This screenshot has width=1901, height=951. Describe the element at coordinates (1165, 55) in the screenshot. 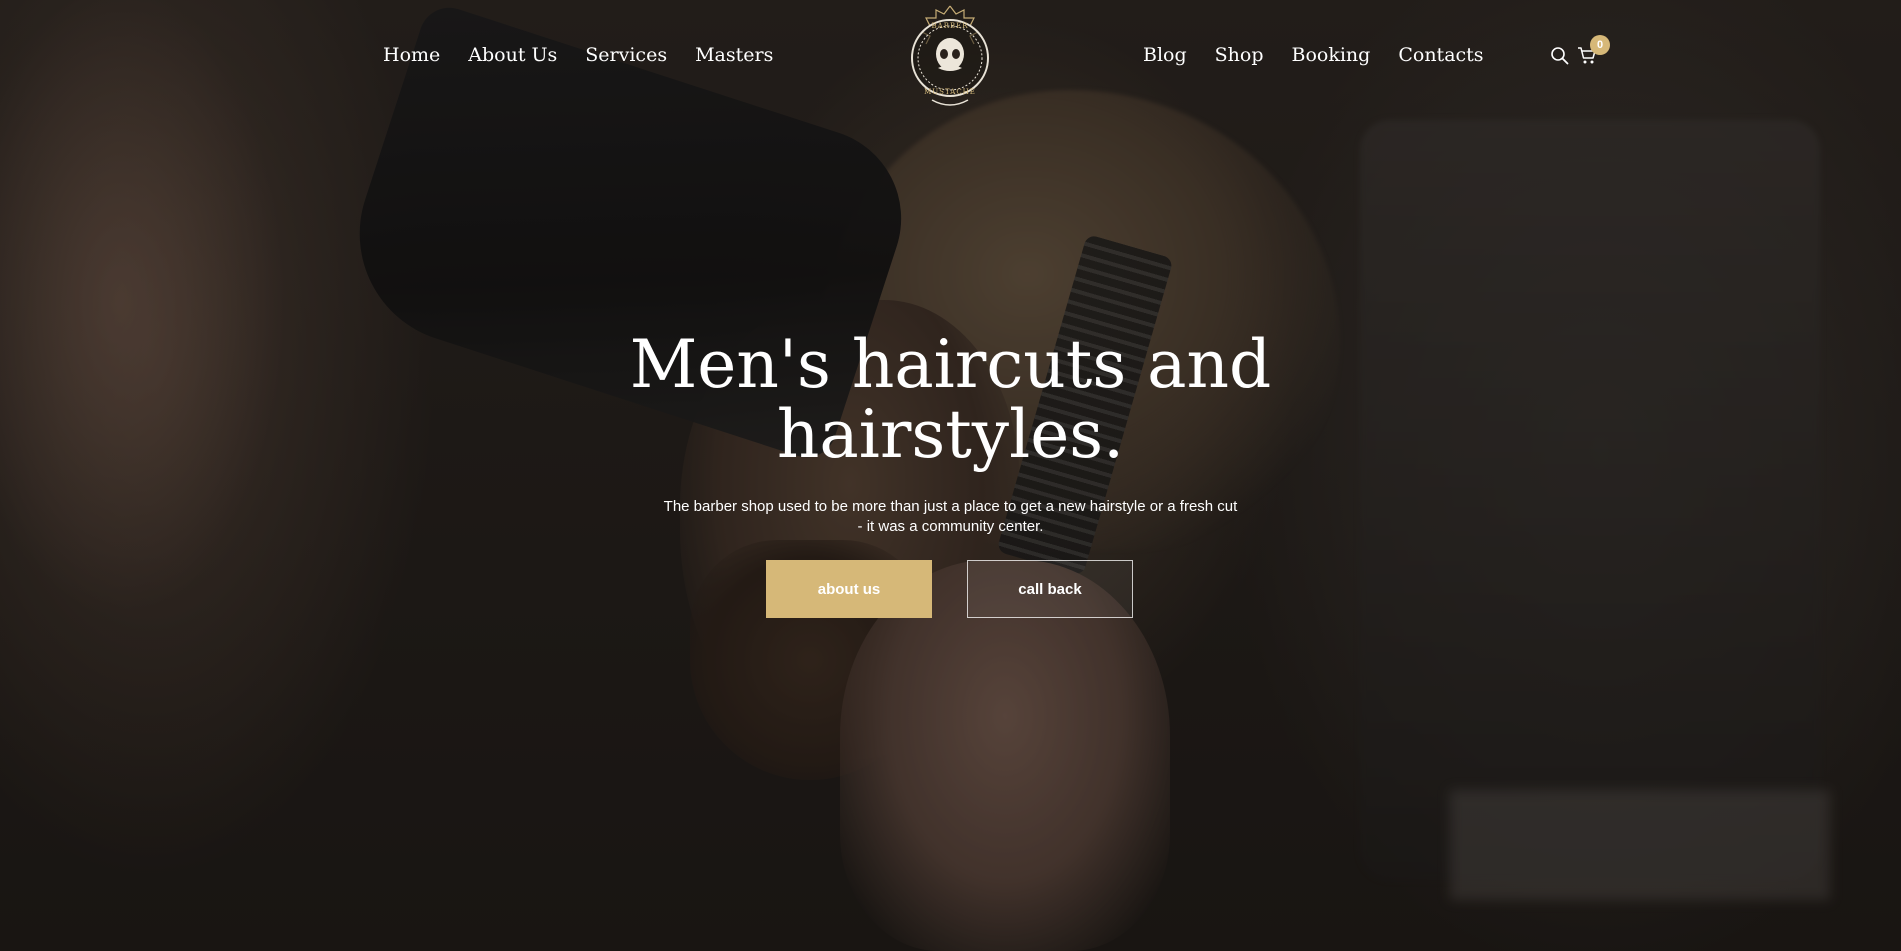

I see `nav-blog: Blog` at that location.